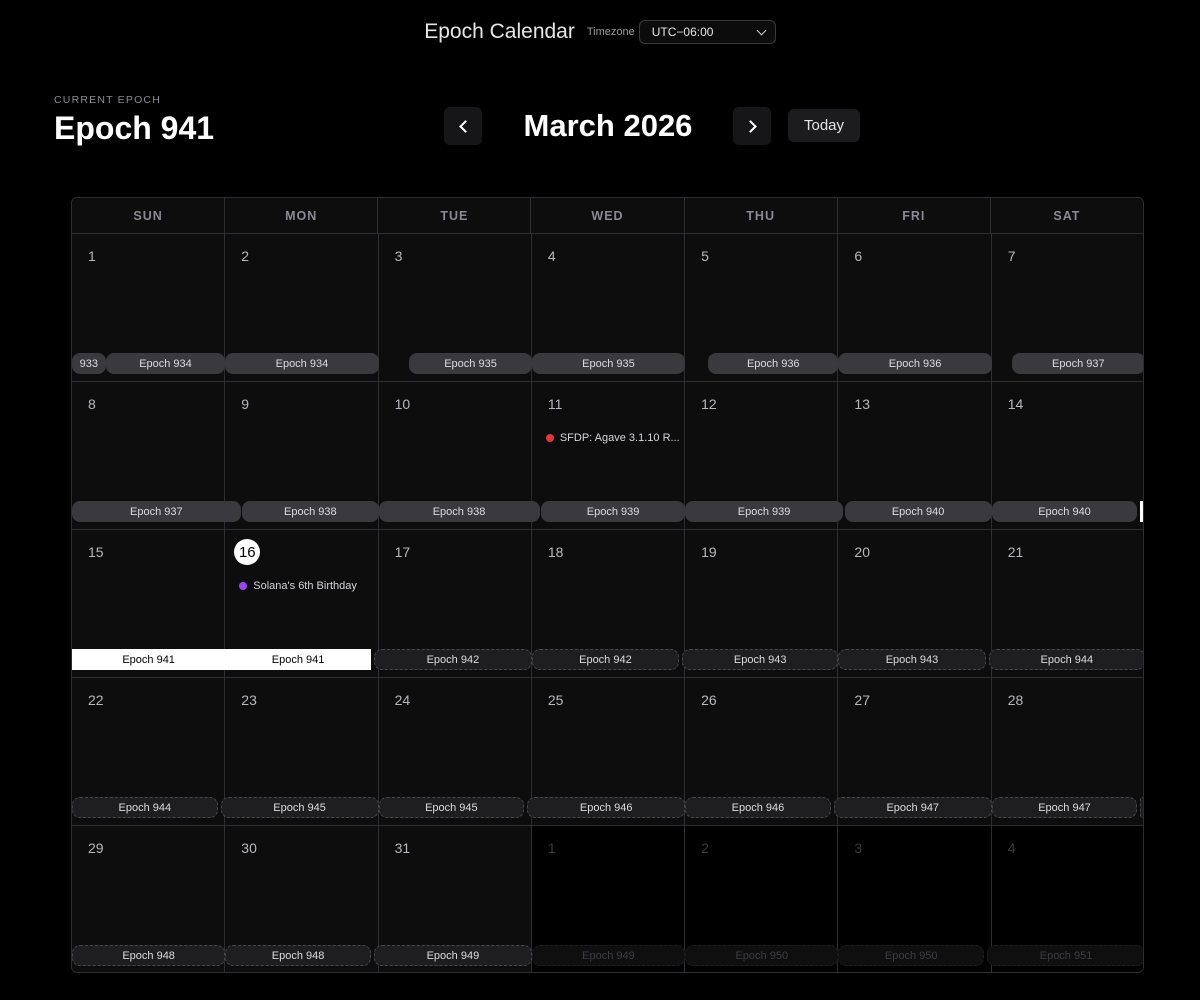 The image size is (1200, 1000). What do you see at coordinates (1015, 552) in the screenshot?
I see `day-number: 21` at bounding box center [1015, 552].